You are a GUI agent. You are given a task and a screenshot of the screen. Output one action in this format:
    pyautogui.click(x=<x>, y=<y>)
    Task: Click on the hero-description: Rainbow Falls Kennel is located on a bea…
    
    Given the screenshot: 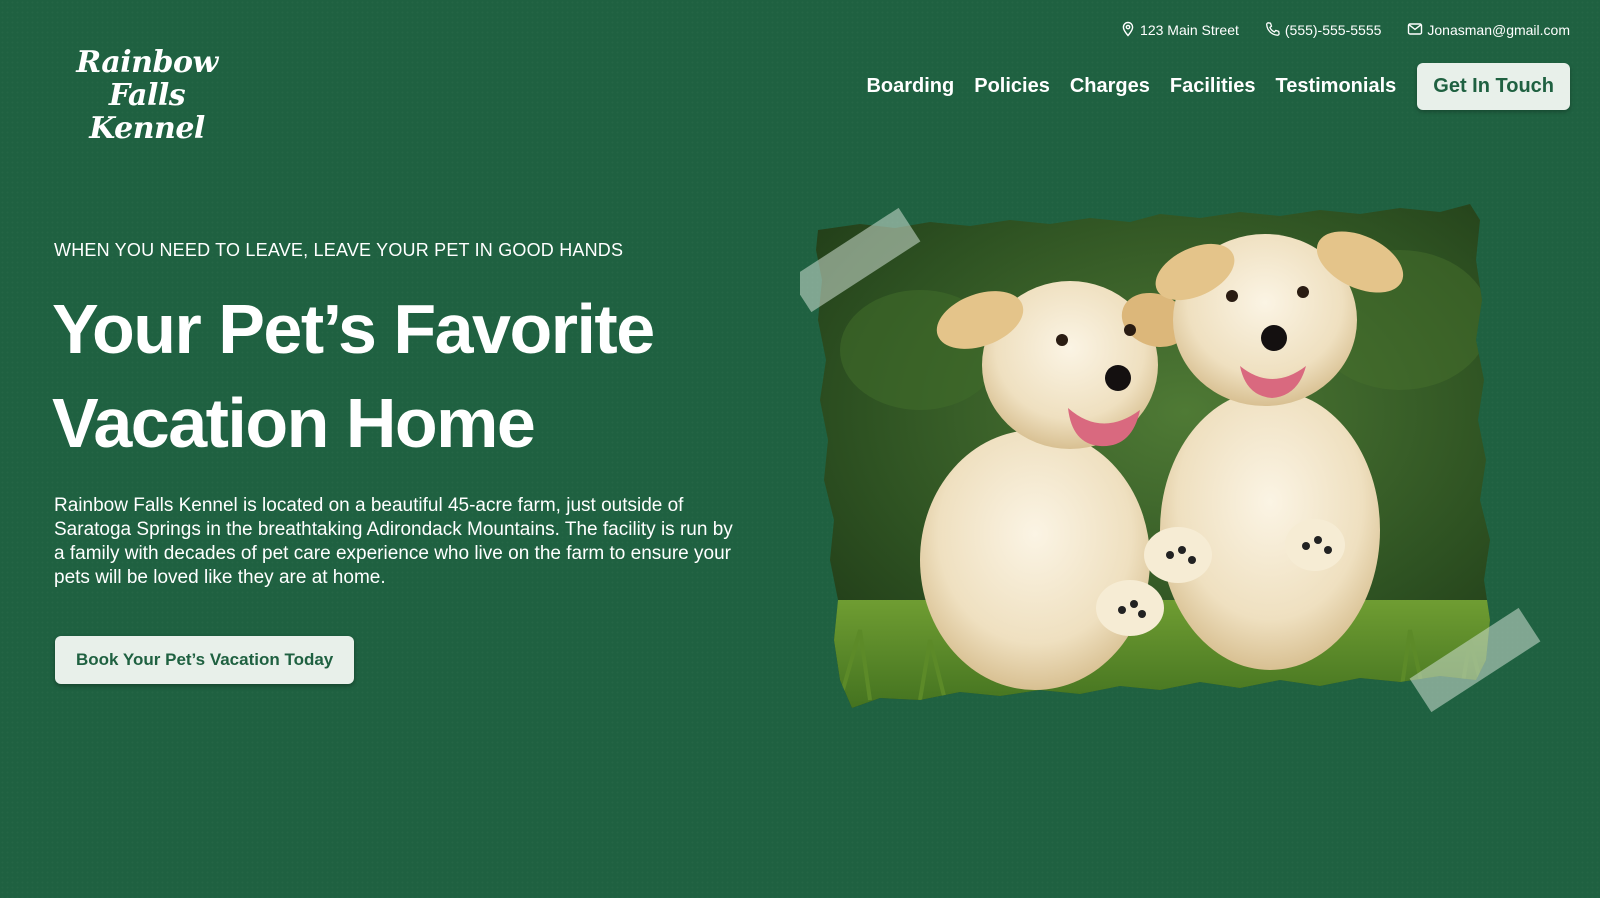 What is the action you would take?
    pyautogui.click(x=393, y=541)
    